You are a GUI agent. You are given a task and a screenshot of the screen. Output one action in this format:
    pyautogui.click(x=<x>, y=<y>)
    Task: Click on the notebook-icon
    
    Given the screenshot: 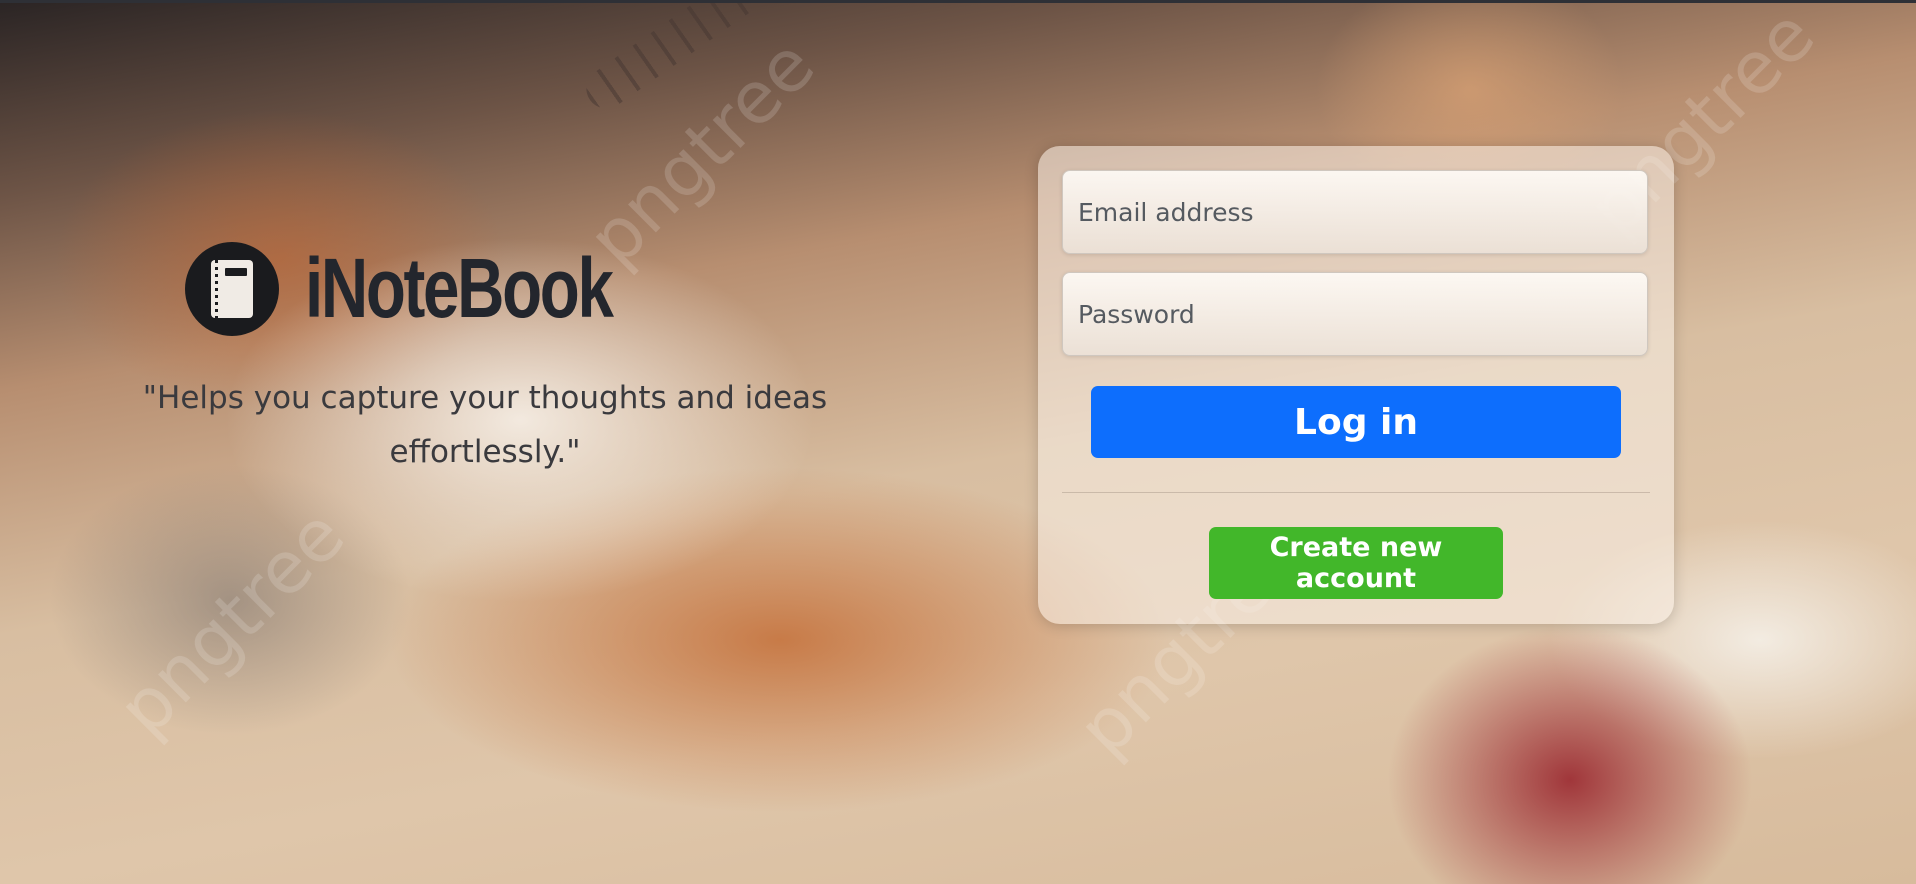 What is the action you would take?
    pyautogui.click(x=232, y=288)
    